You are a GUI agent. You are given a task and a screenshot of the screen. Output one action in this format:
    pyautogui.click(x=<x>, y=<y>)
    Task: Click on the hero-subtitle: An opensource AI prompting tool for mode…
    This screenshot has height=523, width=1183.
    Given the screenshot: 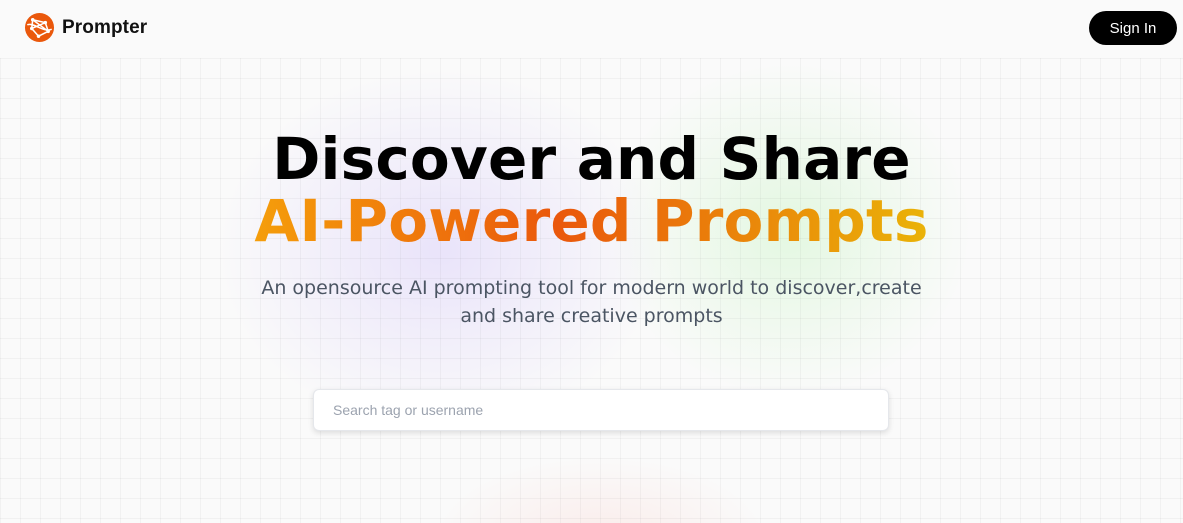 What is the action you would take?
    pyautogui.click(x=591, y=302)
    